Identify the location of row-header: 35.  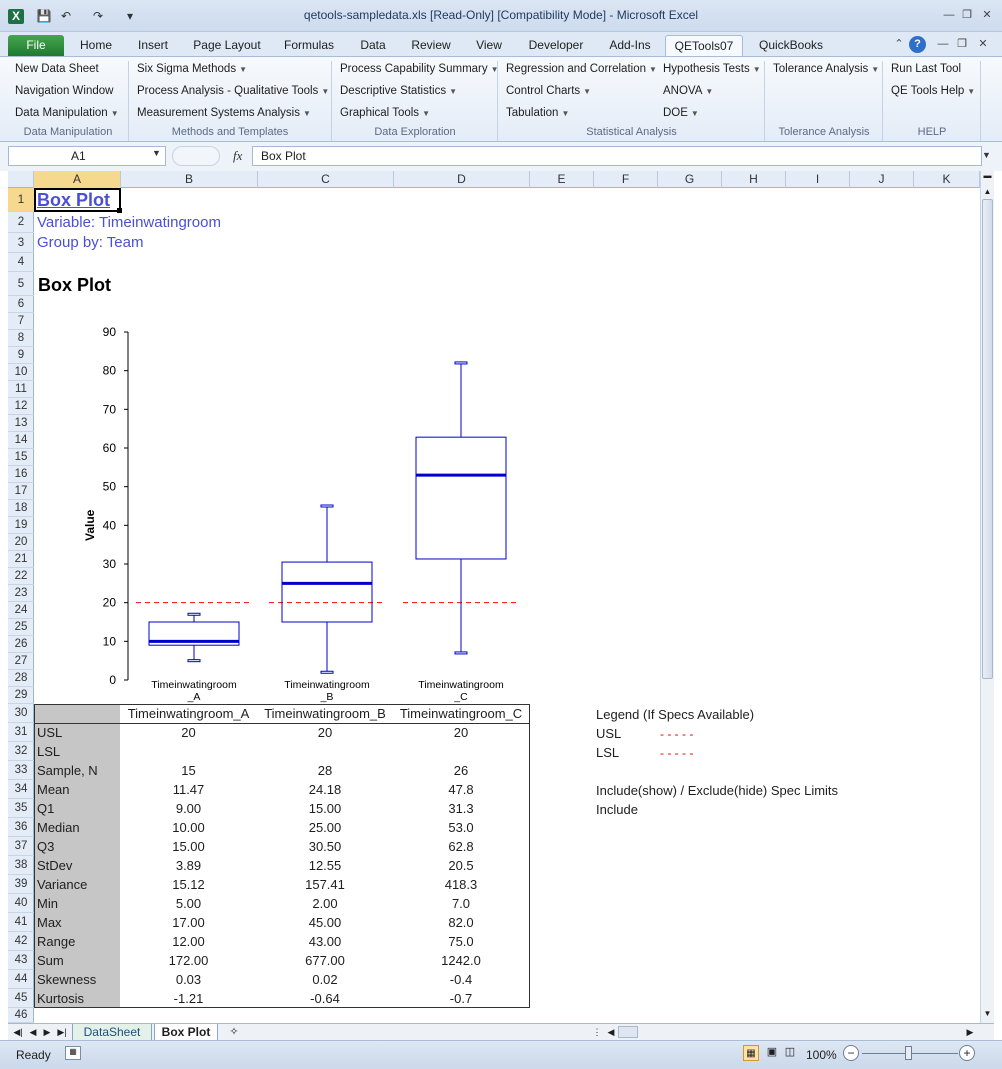
(21, 808).